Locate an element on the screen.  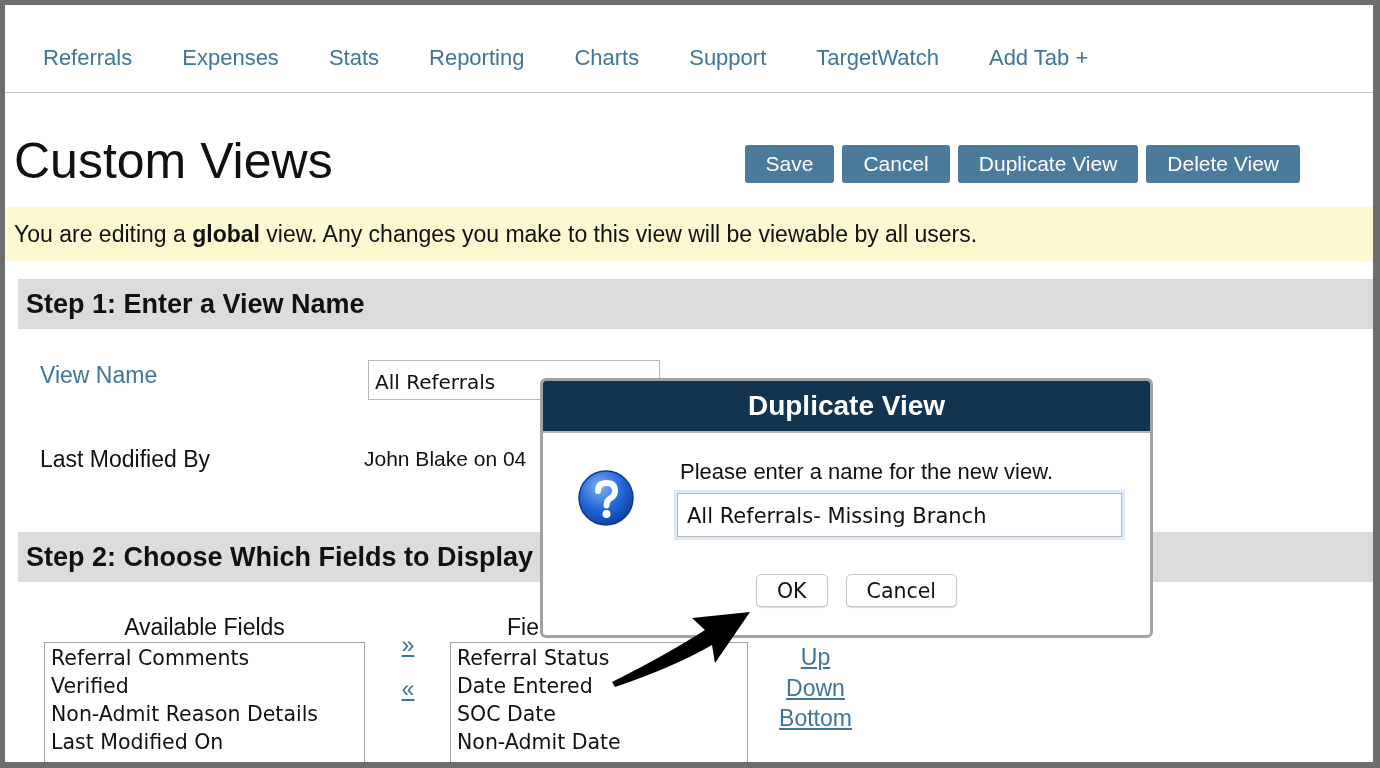
nav-tab: Support is located at coordinates (728, 57).